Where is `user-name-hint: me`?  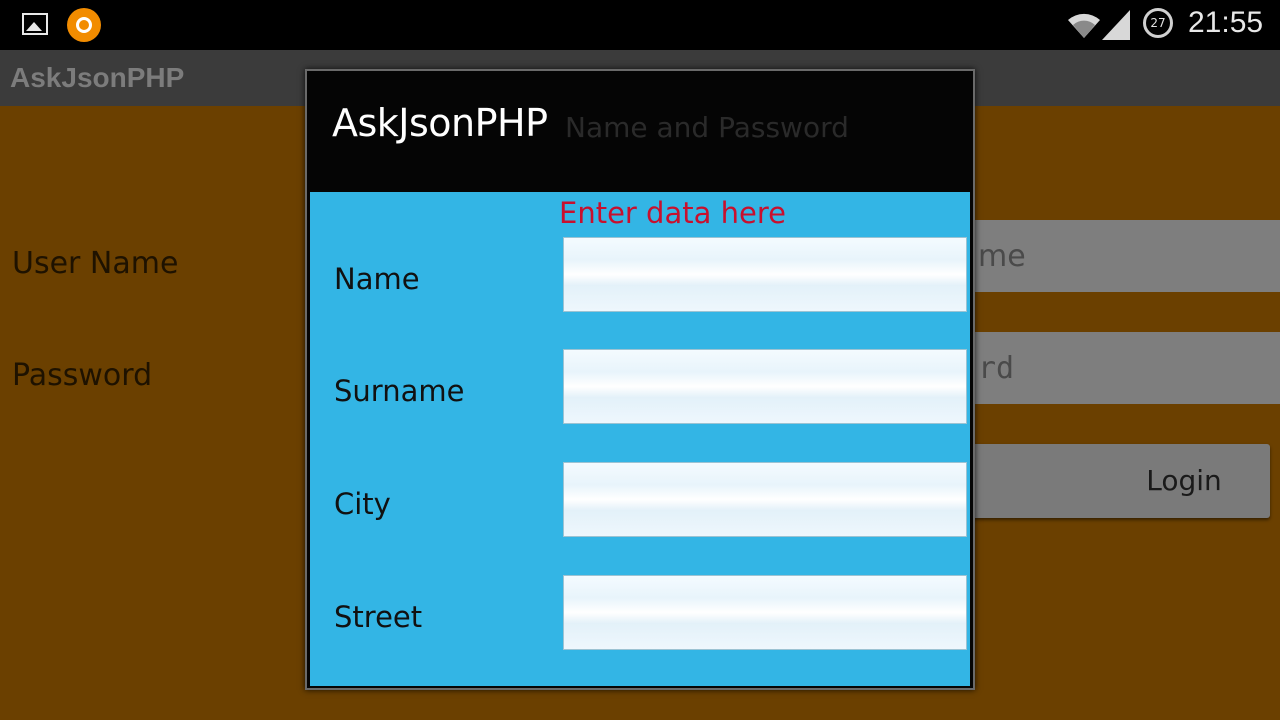
user-name-hint: me is located at coordinates (1002, 256).